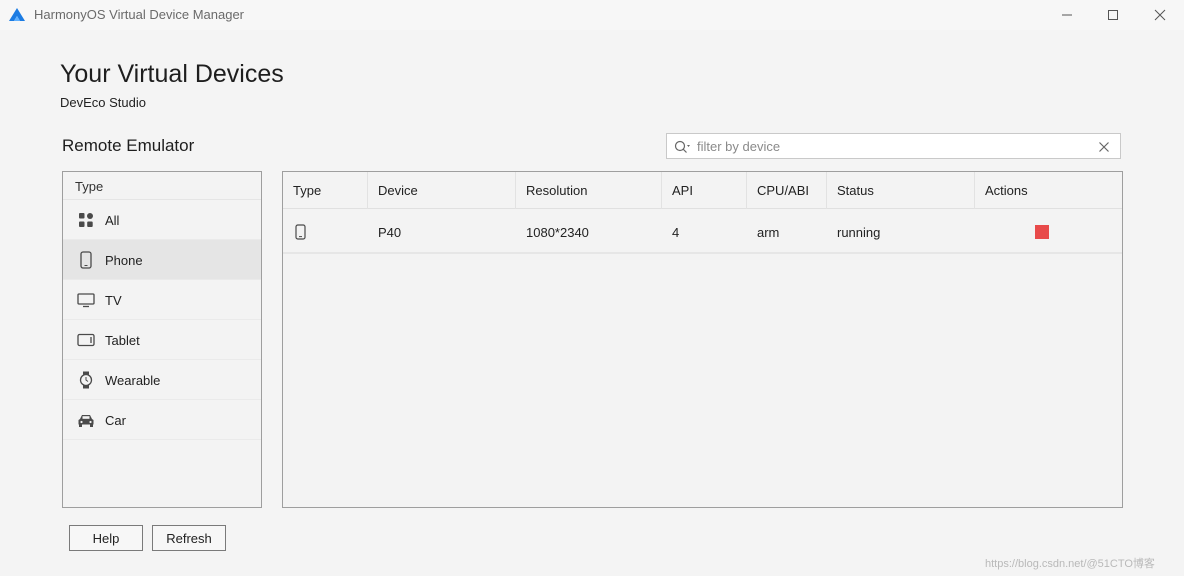 This screenshot has width=1184, height=576. What do you see at coordinates (113, 300) in the screenshot?
I see `type-item-label: TV` at bounding box center [113, 300].